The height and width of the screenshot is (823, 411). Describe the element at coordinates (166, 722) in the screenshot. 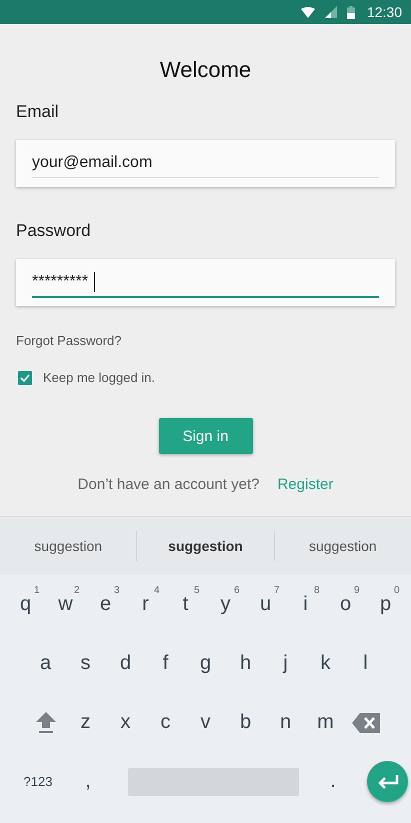

I see `key: c` at that location.